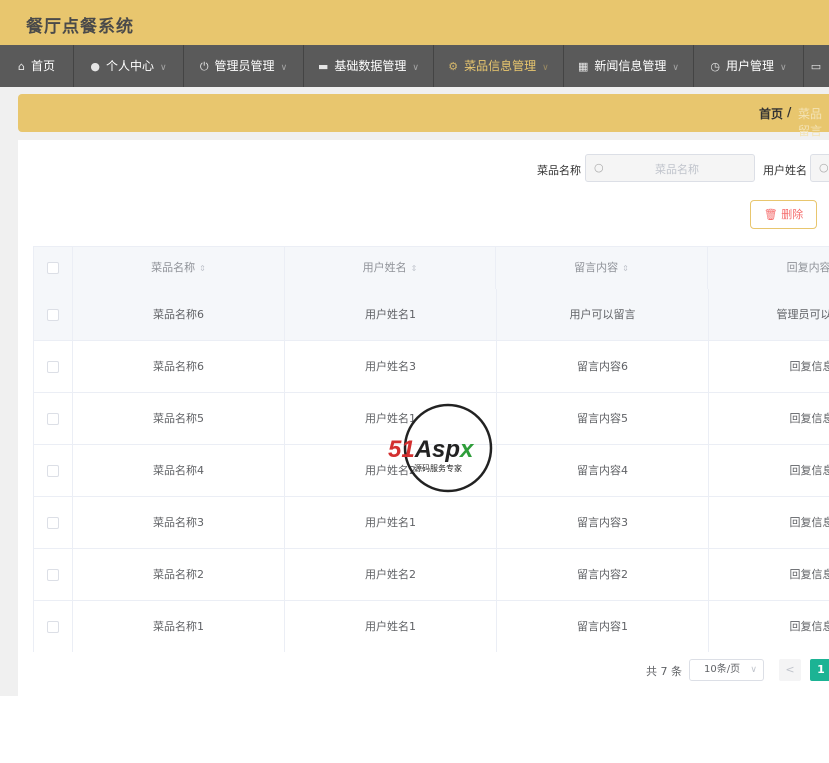 The height and width of the screenshot is (763, 829). I want to click on cell-reply: 回复信息4, so click(809, 470).